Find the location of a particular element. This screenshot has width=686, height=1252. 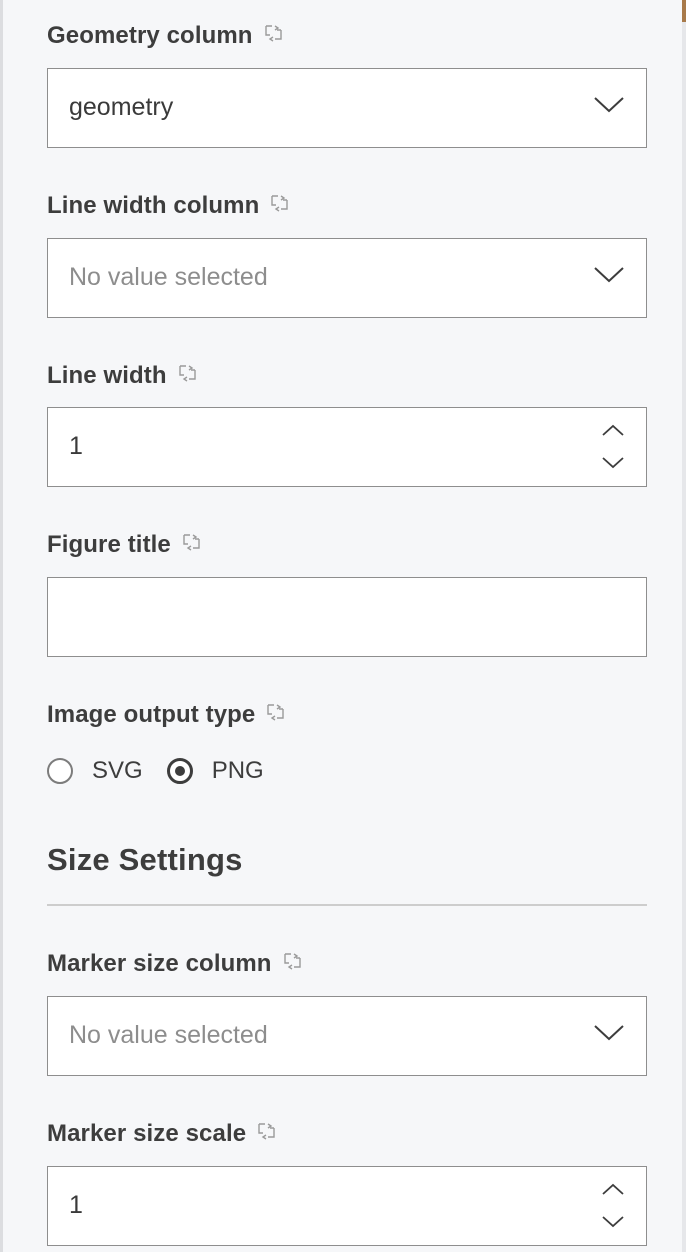

line-width-column-label-row: Line width column is located at coordinates (347, 206).